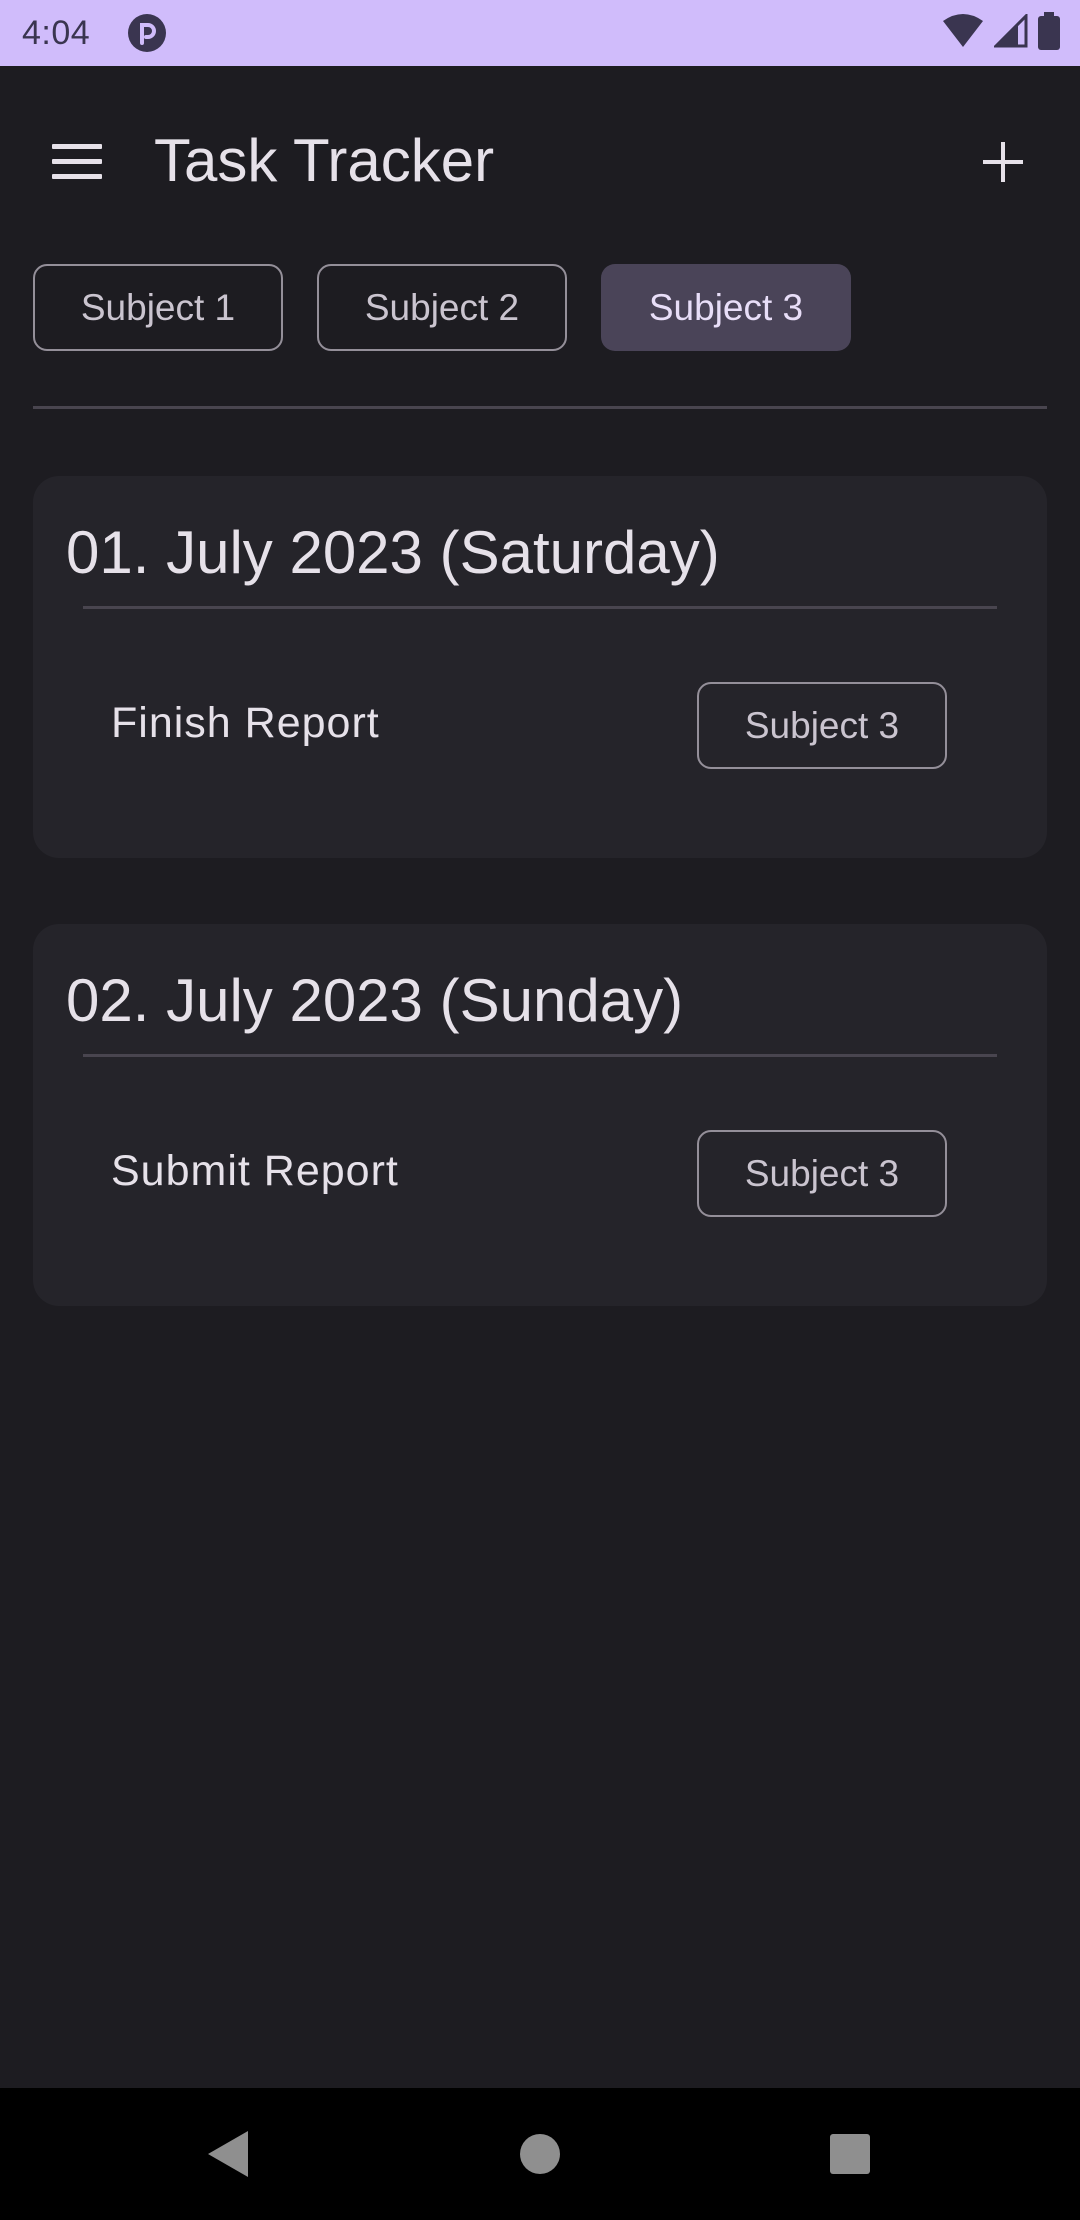 This screenshot has width=1080, height=2220. I want to click on recents-icon, so click(850, 2154).